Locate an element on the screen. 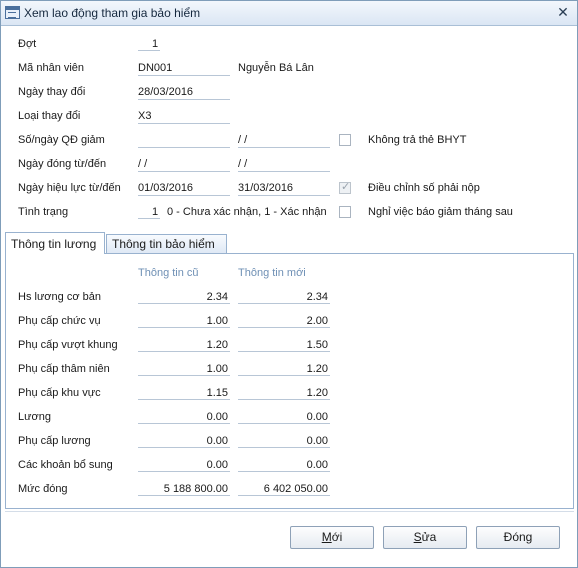 The height and width of the screenshot is (568, 578). payment-from-field: / / is located at coordinates (184, 164).